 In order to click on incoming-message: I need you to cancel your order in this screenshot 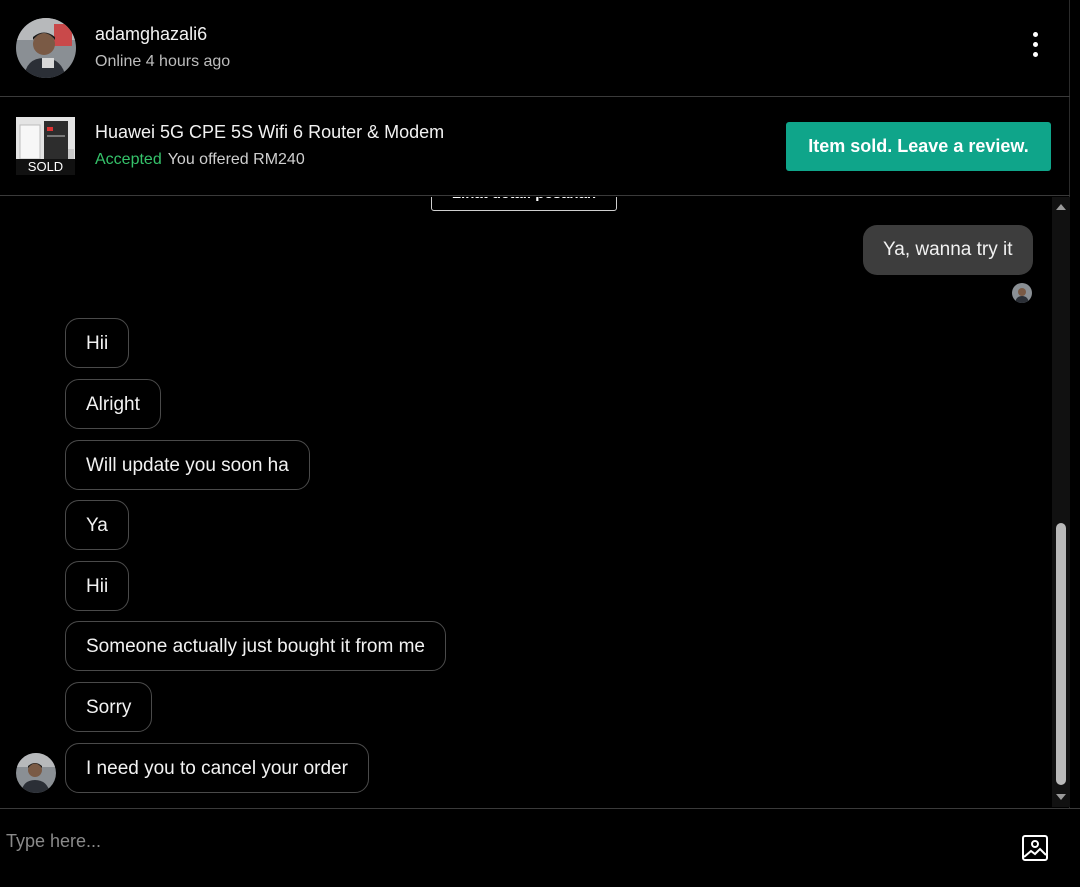, I will do `click(217, 768)`.